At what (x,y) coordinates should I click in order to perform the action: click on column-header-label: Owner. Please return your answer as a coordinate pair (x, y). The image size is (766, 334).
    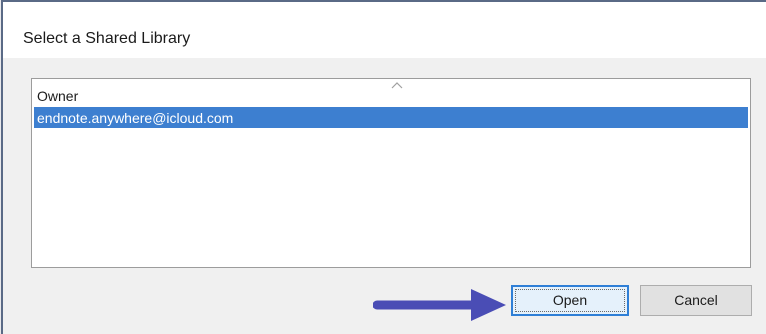
    Looking at the image, I should click on (58, 96).